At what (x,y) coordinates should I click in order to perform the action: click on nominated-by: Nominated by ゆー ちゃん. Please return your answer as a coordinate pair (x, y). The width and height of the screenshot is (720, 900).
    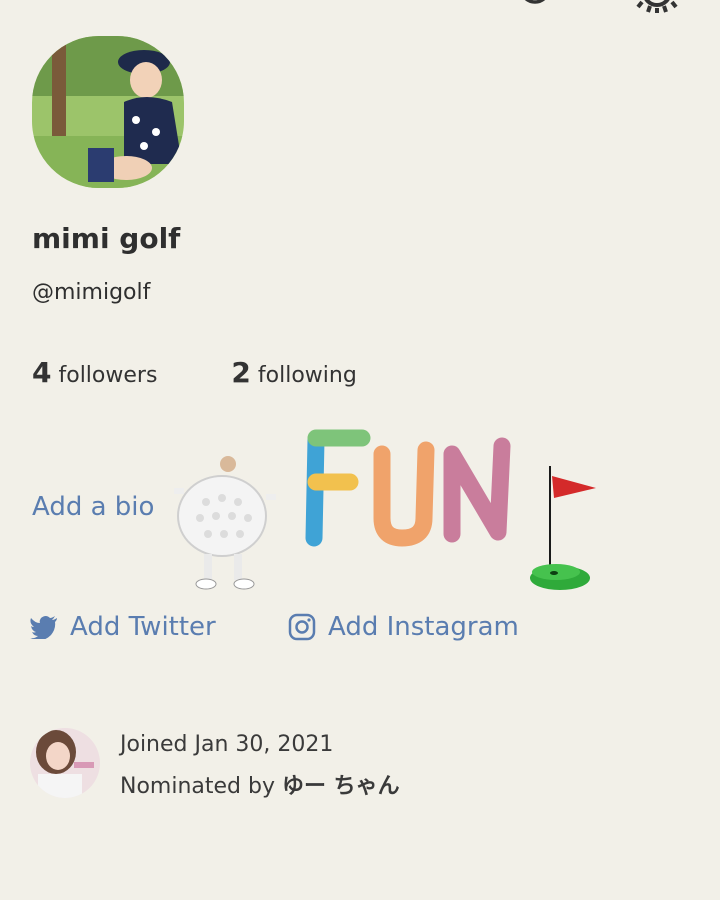
    Looking at the image, I should click on (260, 784).